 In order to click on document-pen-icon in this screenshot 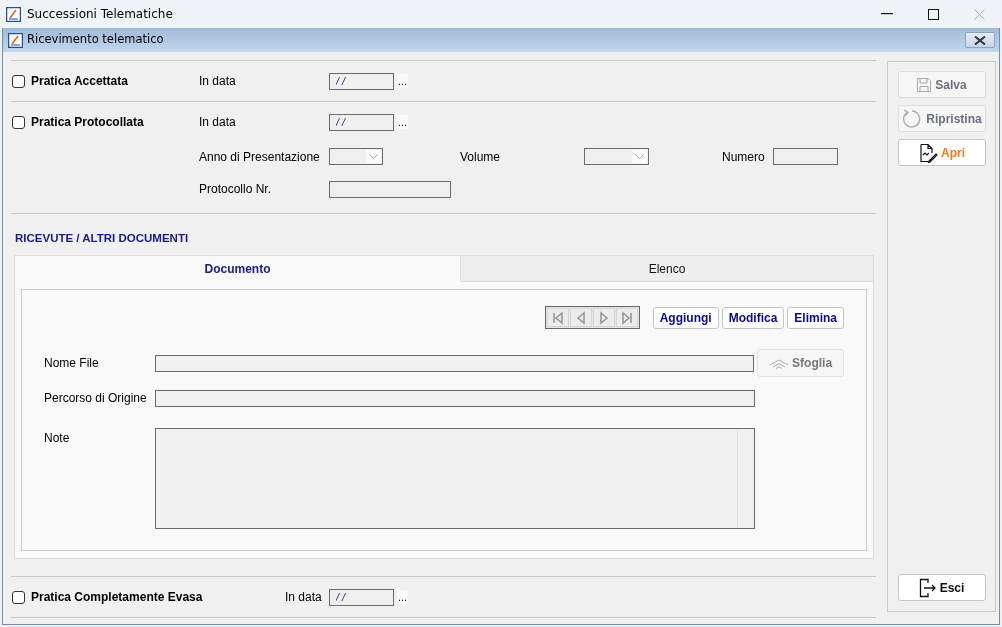, I will do `click(928, 152)`.